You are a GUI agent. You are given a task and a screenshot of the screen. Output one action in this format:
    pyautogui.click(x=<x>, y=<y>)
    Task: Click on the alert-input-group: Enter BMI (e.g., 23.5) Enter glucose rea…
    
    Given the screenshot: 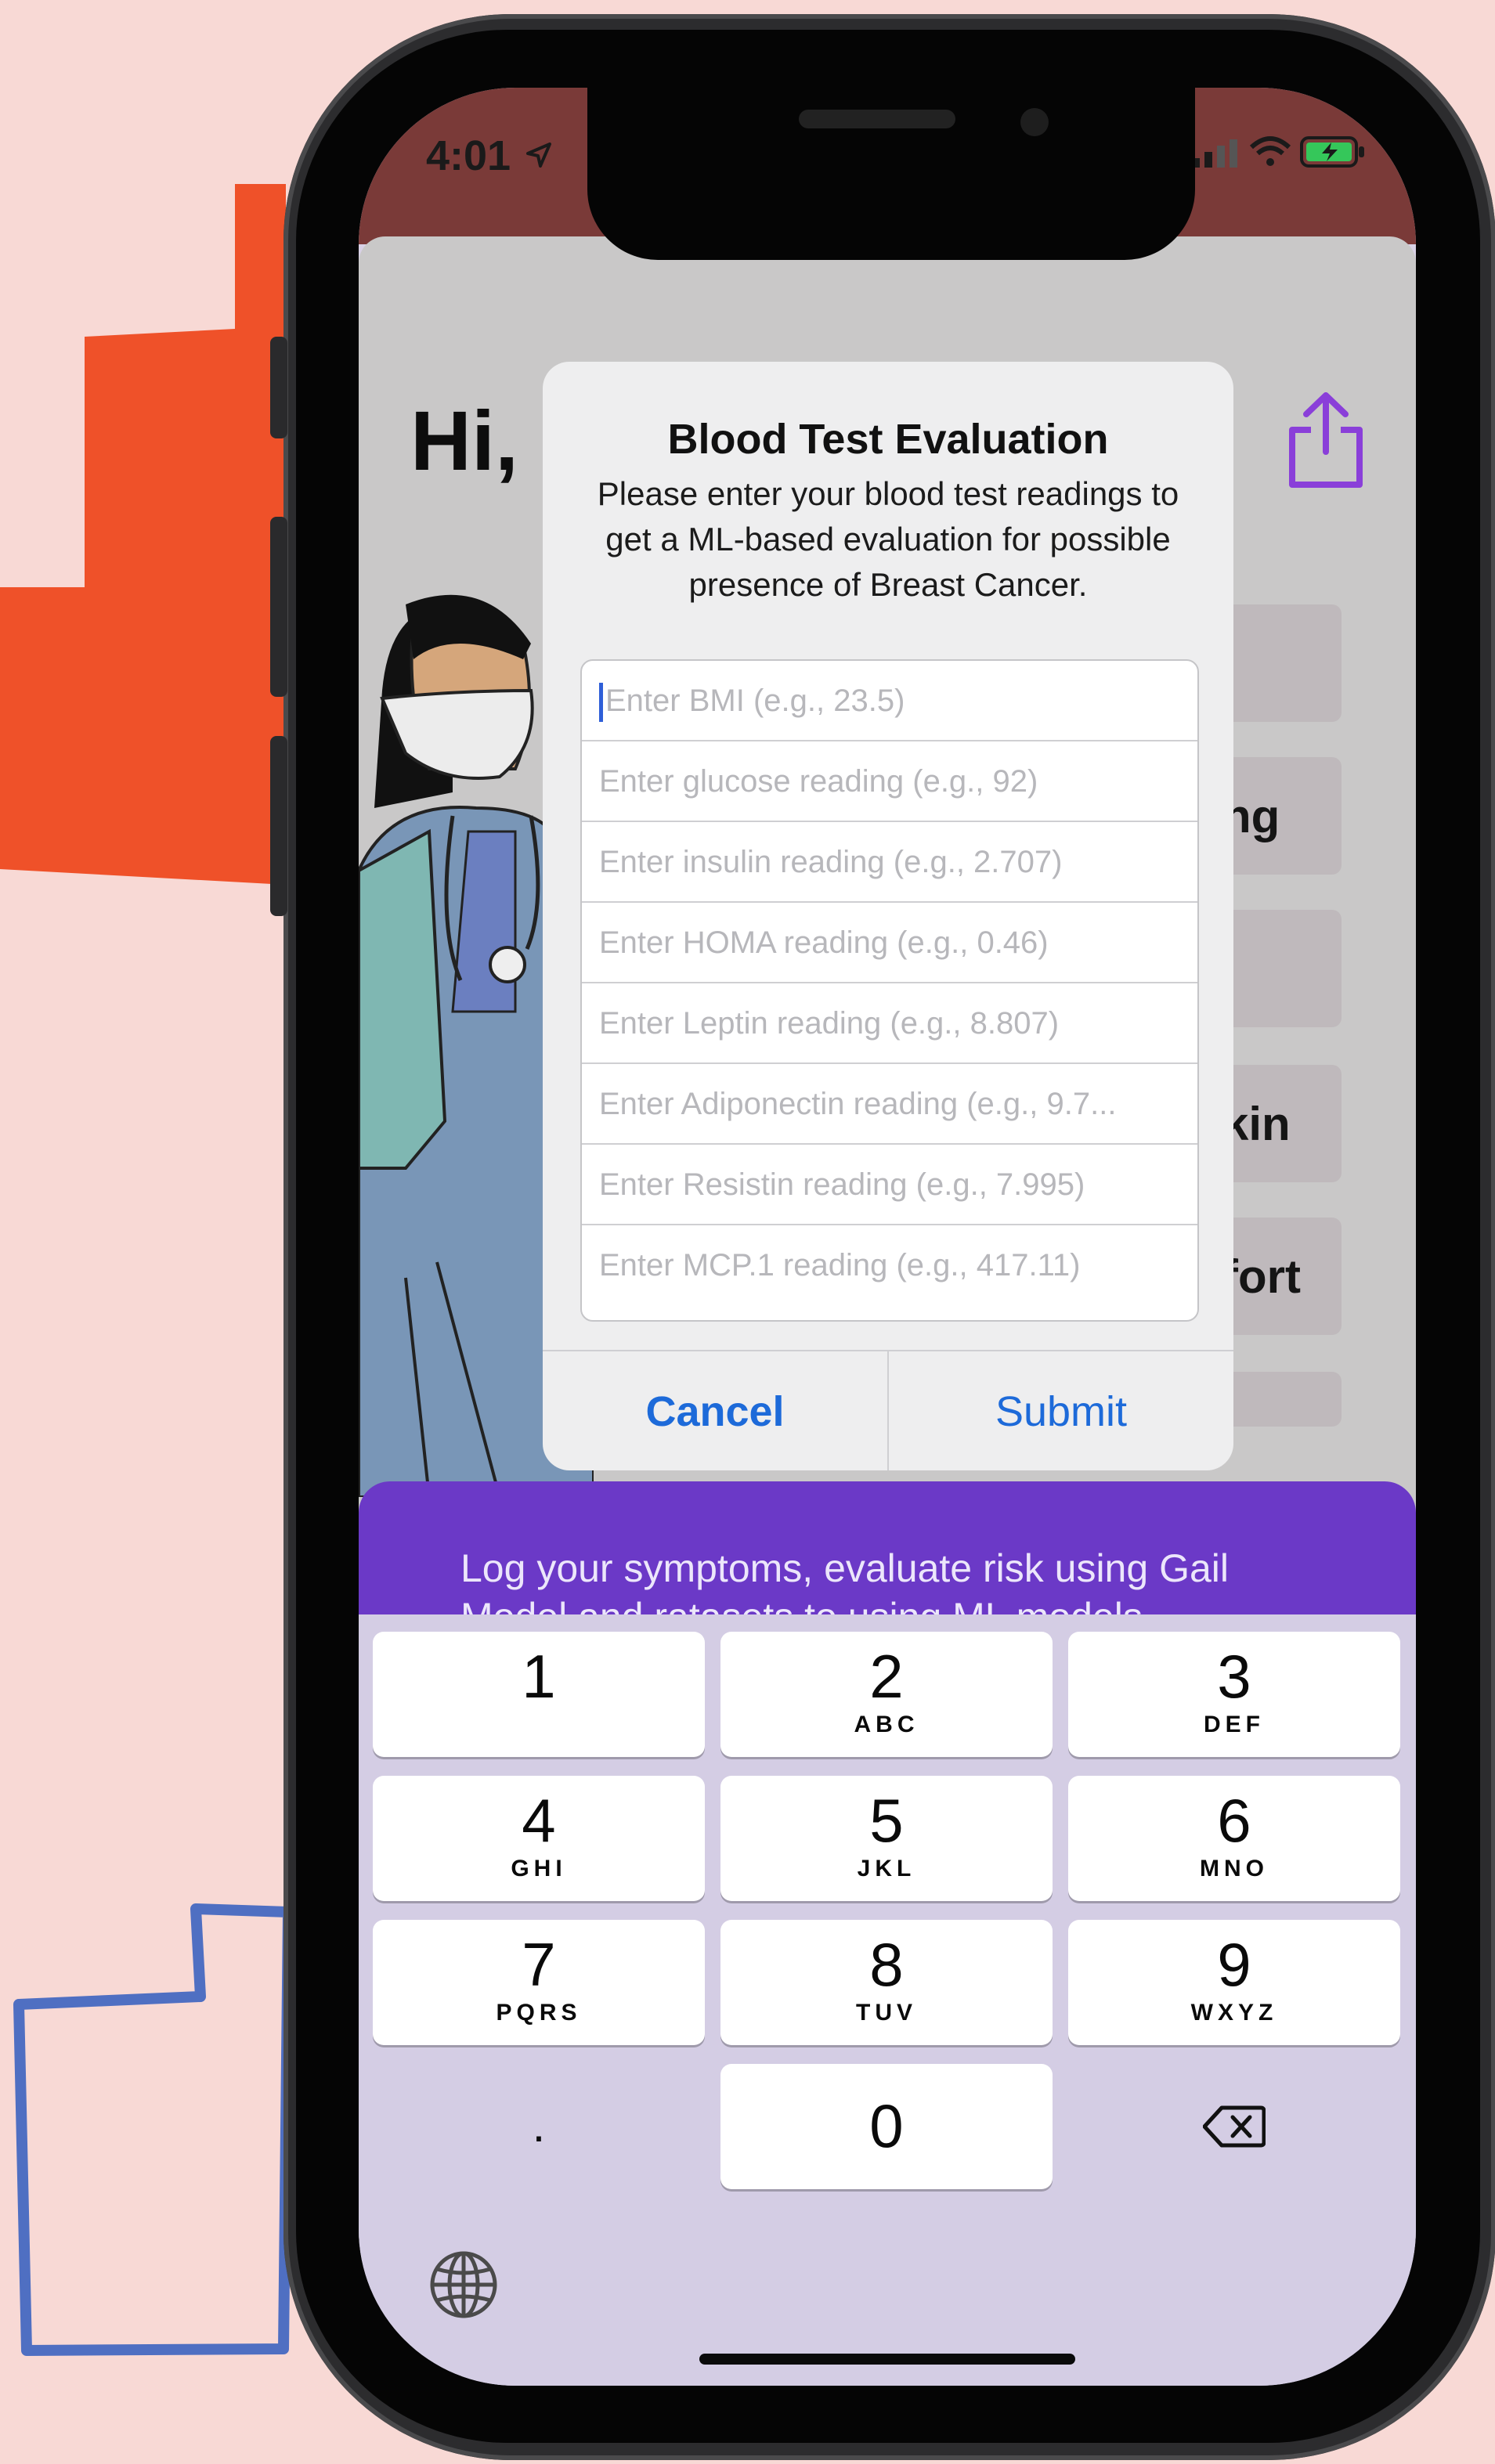 What is the action you would take?
    pyautogui.click(x=889, y=991)
    